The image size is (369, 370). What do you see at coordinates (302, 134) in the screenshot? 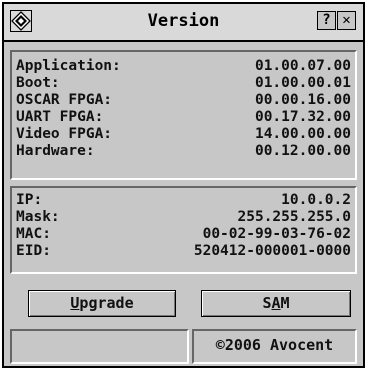
I see `version-value: 14.00.00.00` at bounding box center [302, 134].